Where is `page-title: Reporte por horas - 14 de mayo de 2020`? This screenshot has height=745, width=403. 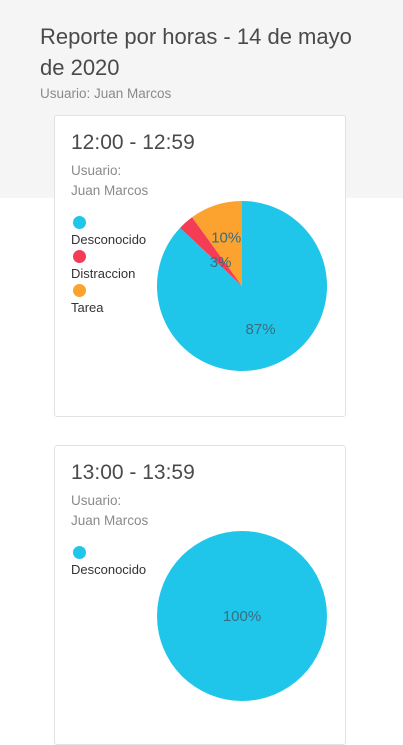 page-title: Reporte por horas - 14 de mayo de 2020 is located at coordinates (196, 52).